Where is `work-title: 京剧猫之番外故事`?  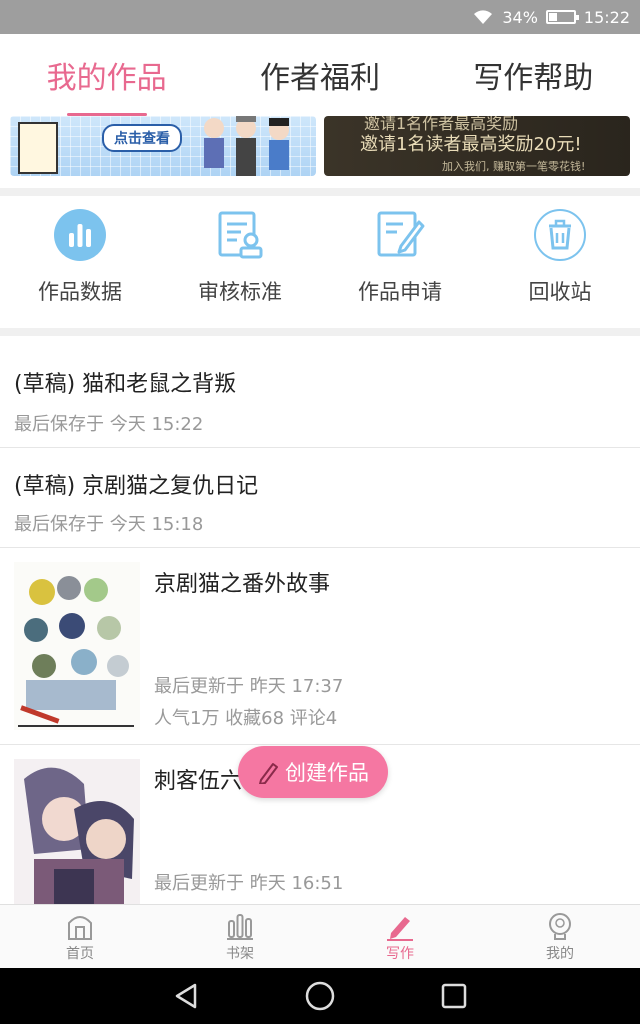 work-title: 京剧猫之番外故事 is located at coordinates (242, 584).